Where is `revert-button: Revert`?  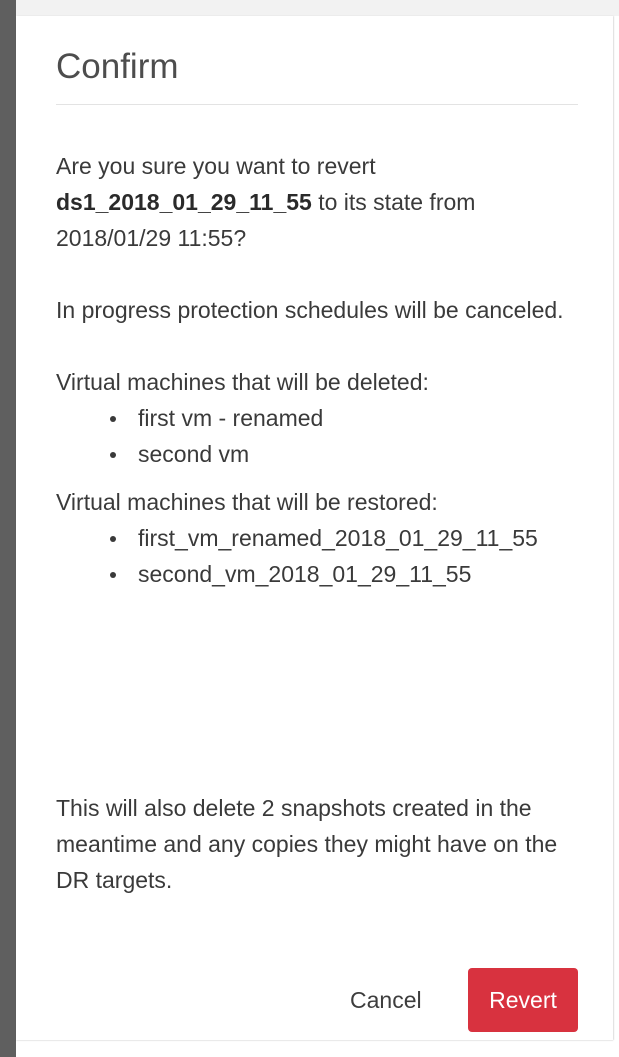 revert-button: Revert is located at coordinates (523, 1000).